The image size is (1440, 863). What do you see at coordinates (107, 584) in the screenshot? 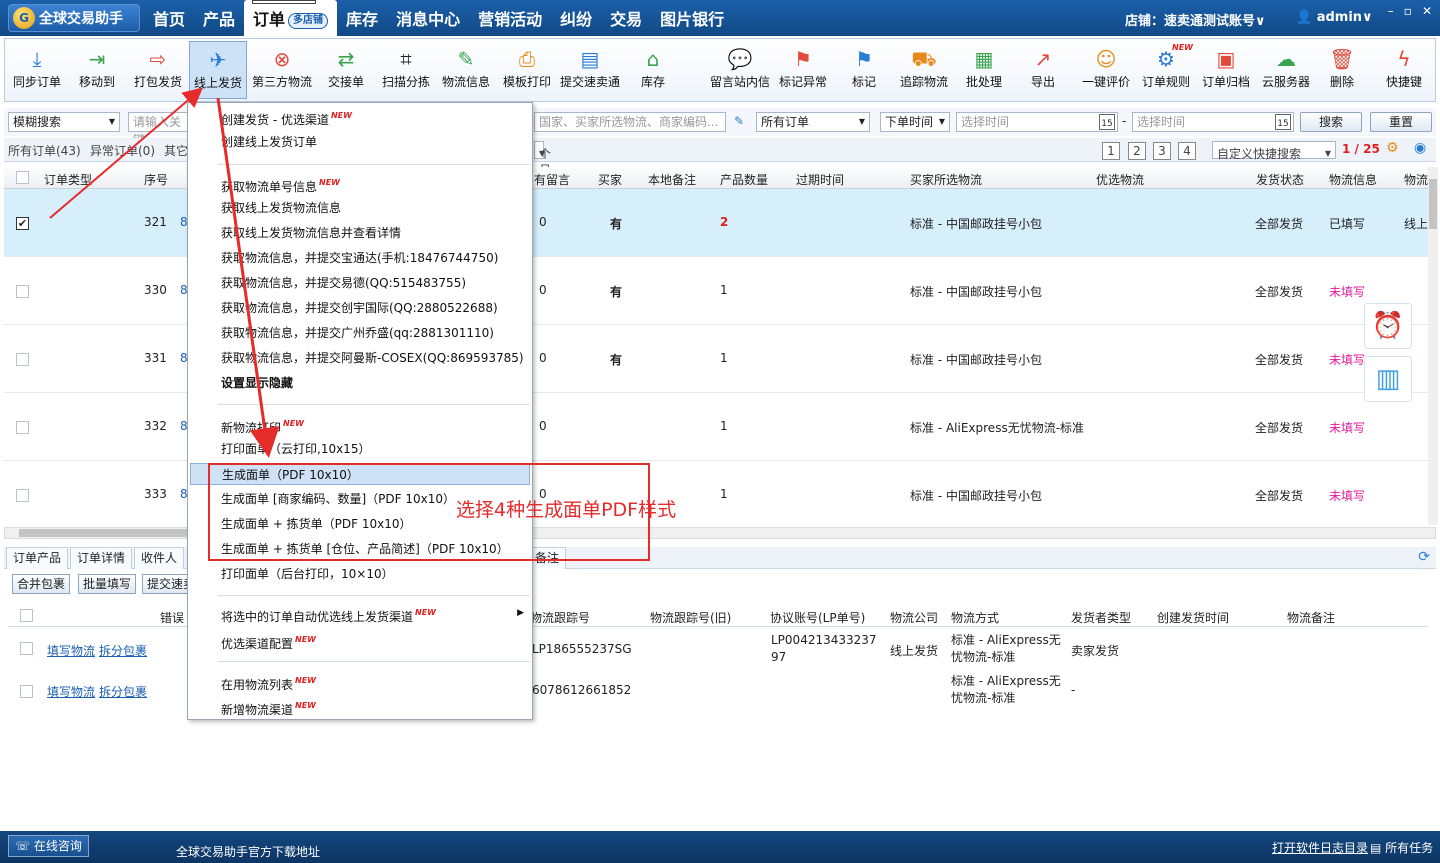
I see `batch-fill-button: 批量填写` at bounding box center [107, 584].